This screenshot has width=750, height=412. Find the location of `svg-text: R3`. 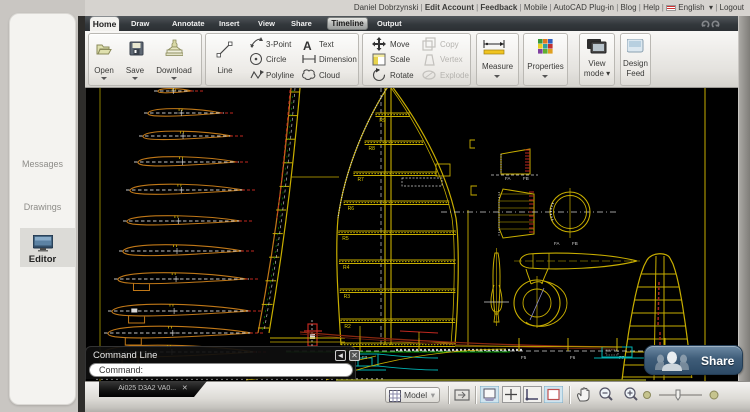

svg-text: R3 is located at coordinates (347, 297).